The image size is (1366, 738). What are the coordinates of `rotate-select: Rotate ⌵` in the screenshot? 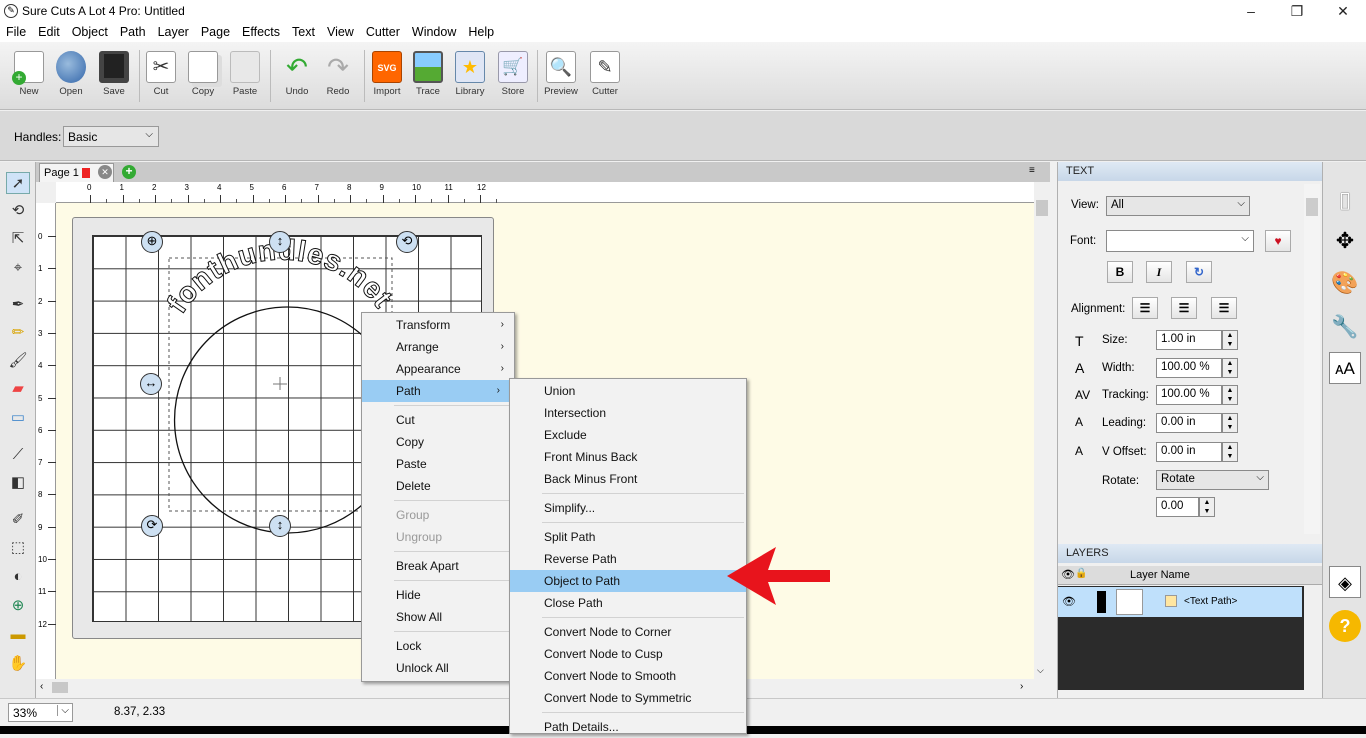 It's located at (1212, 480).